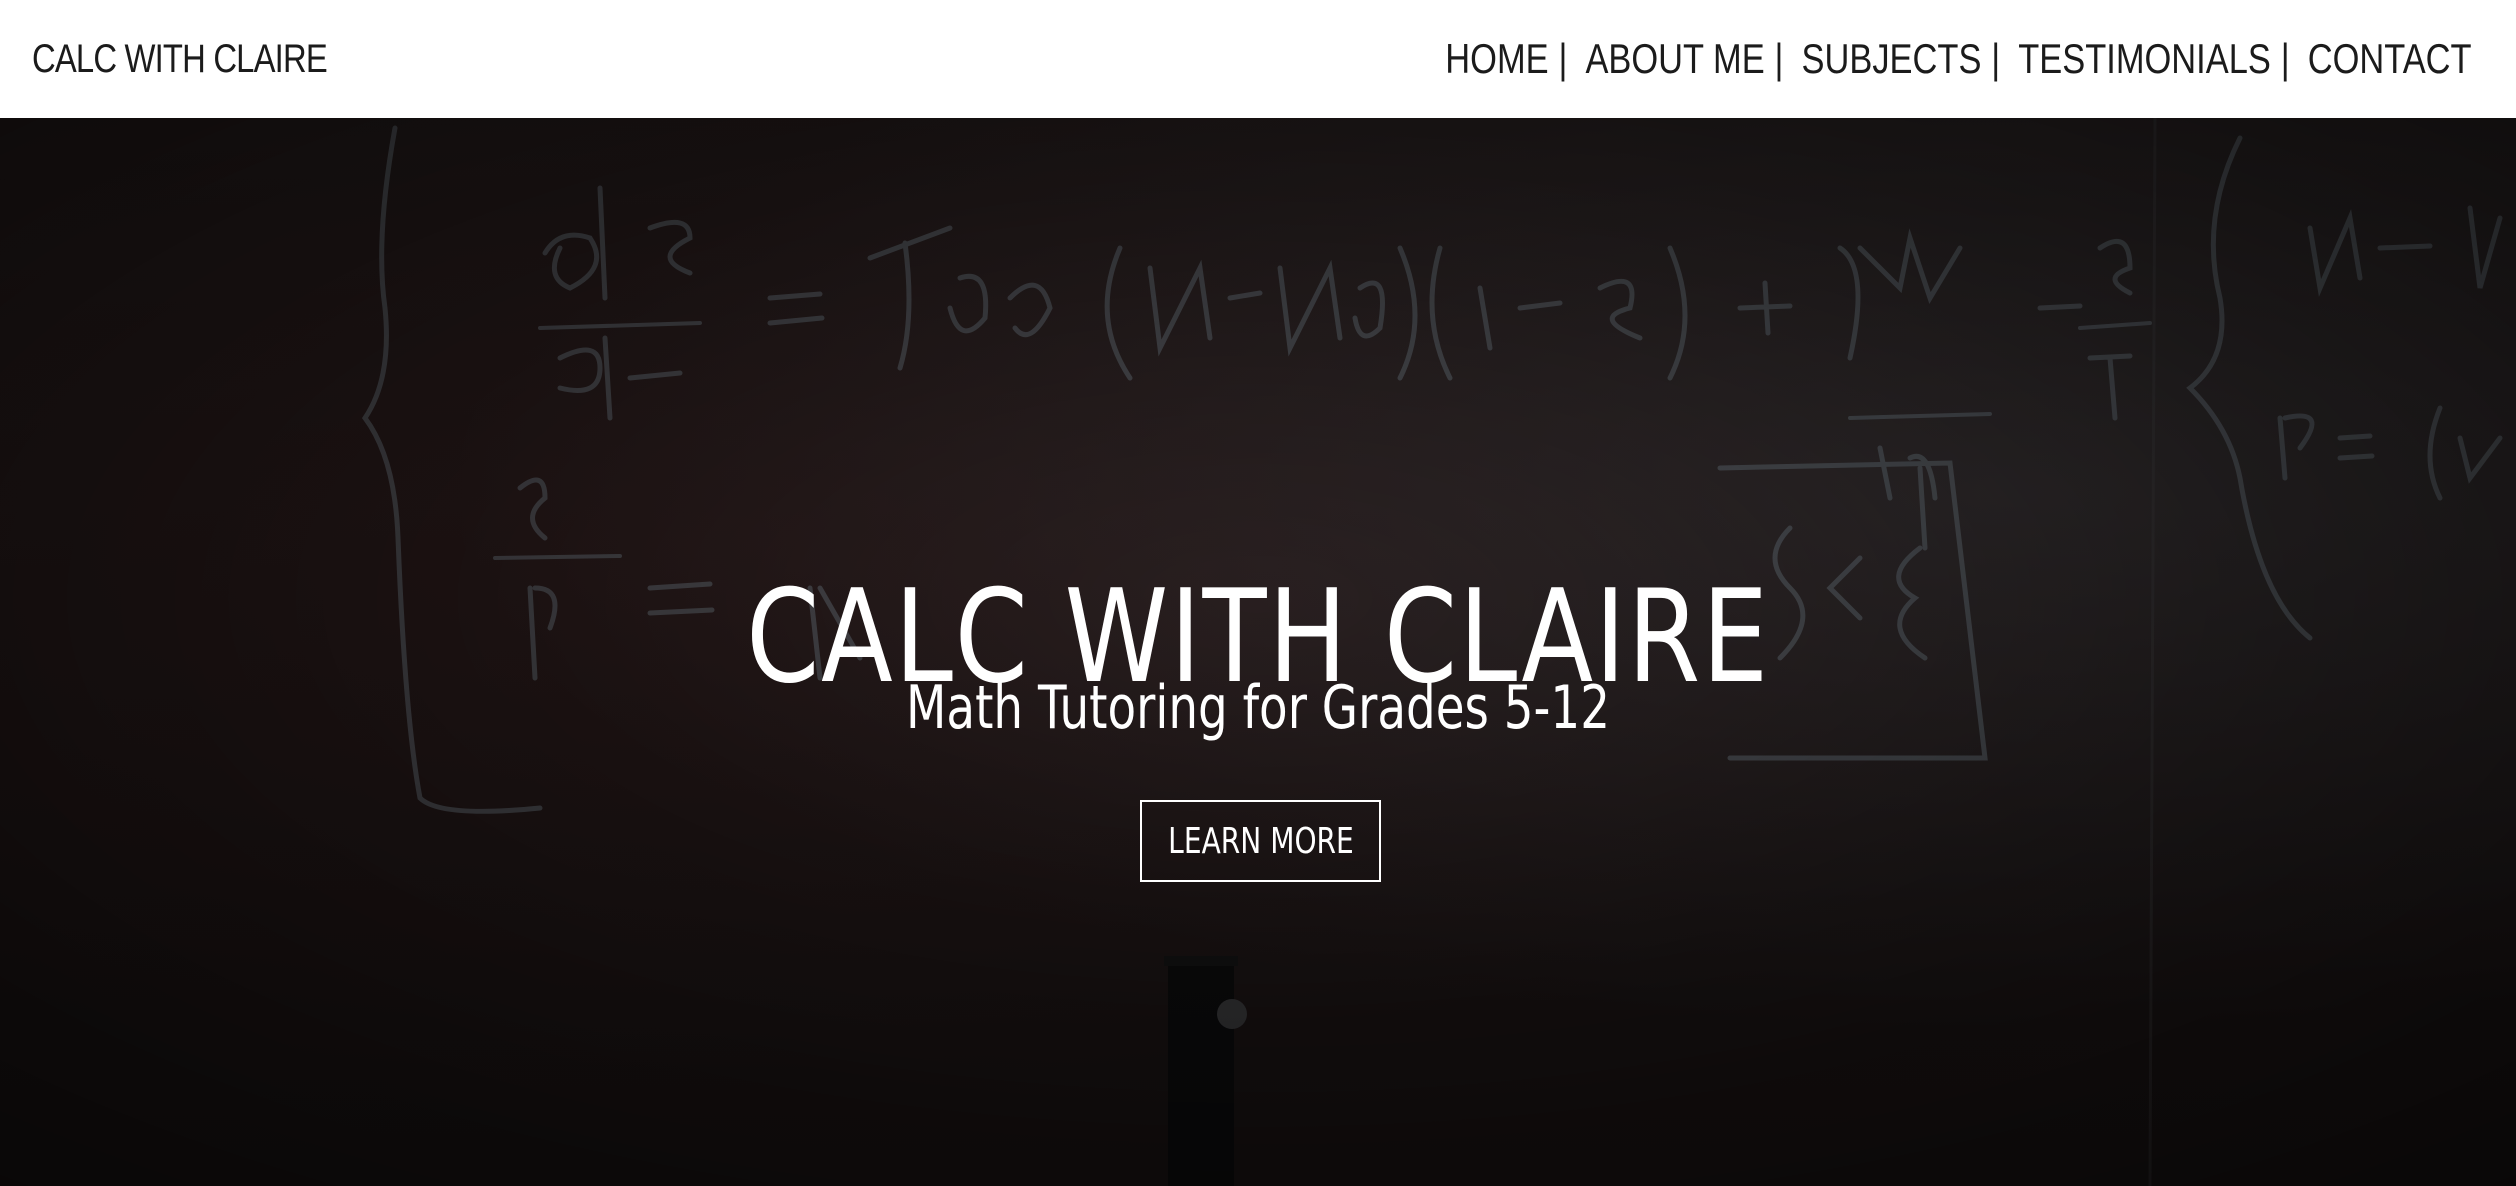 The height and width of the screenshot is (1186, 2516). What do you see at coordinates (180, 59) in the screenshot?
I see `site-logo-text: CALC WITH CLAIRE` at bounding box center [180, 59].